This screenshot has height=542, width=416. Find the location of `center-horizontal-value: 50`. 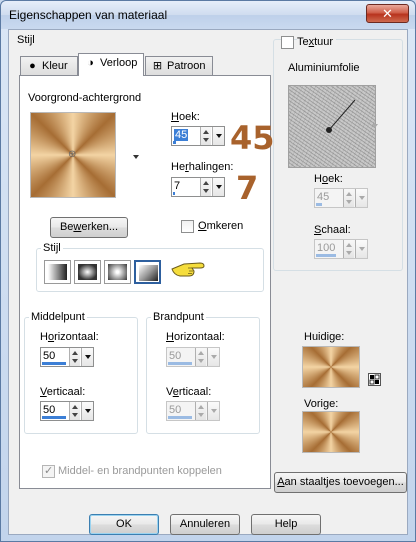

center-horizontal-value: 50 is located at coordinates (49, 356).